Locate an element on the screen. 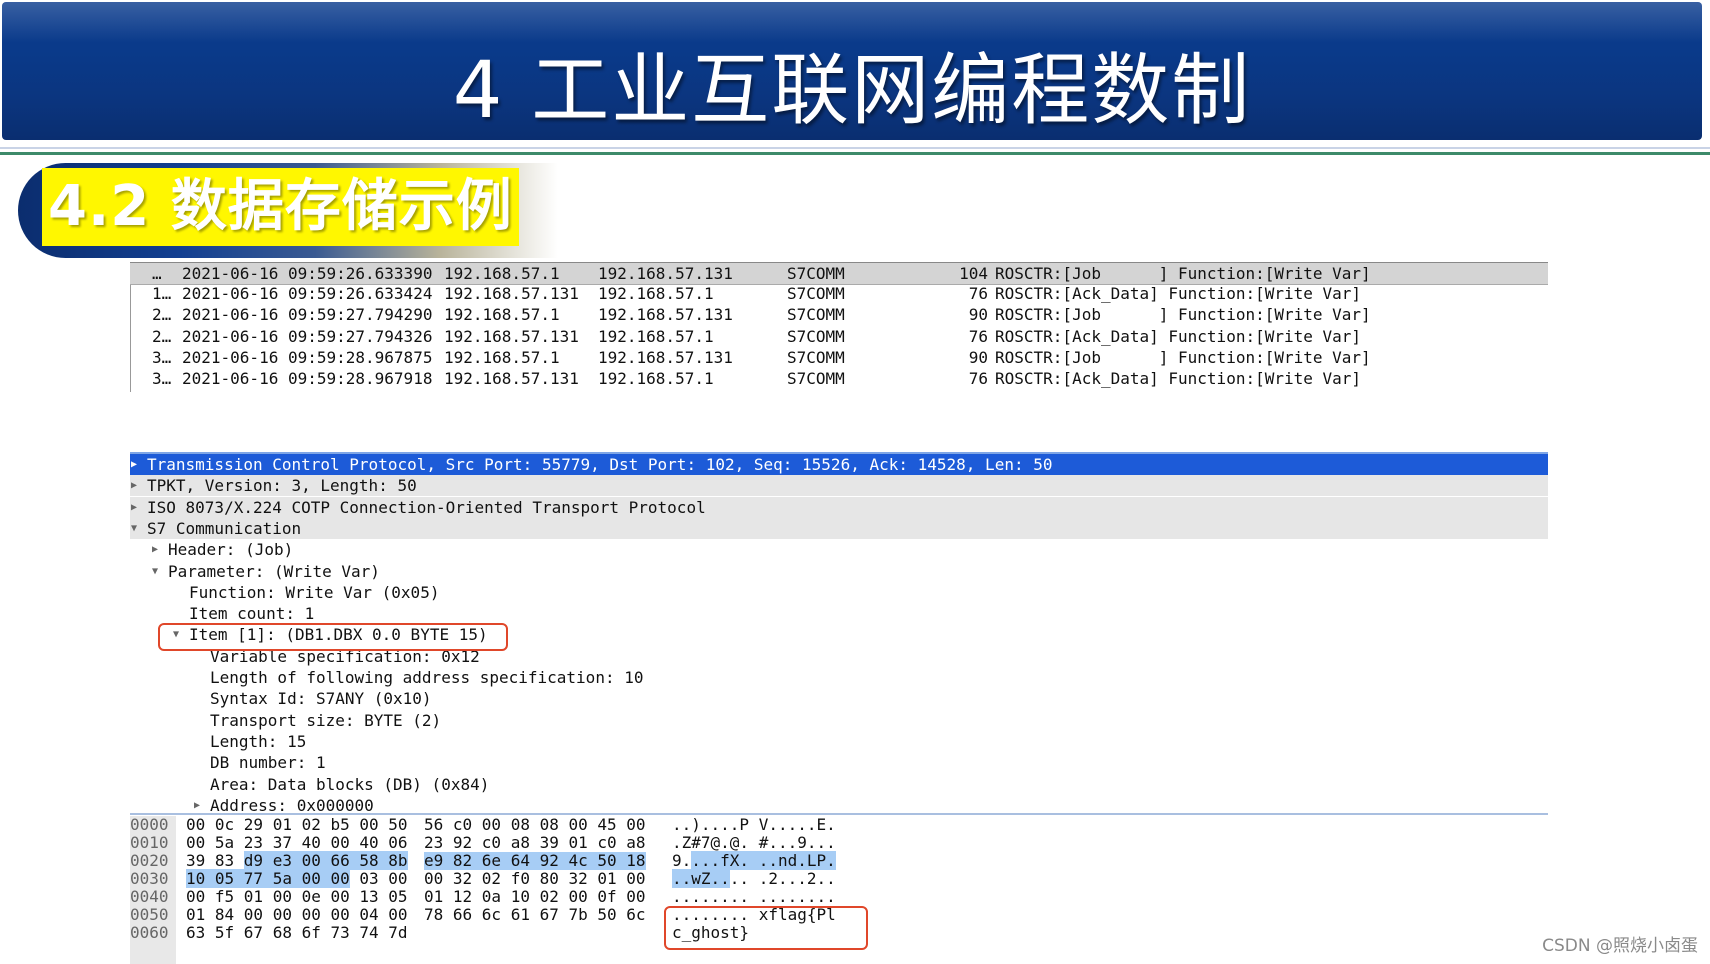 The image size is (1710, 964). hex-offset: 0010 is located at coordinates (149, 842).